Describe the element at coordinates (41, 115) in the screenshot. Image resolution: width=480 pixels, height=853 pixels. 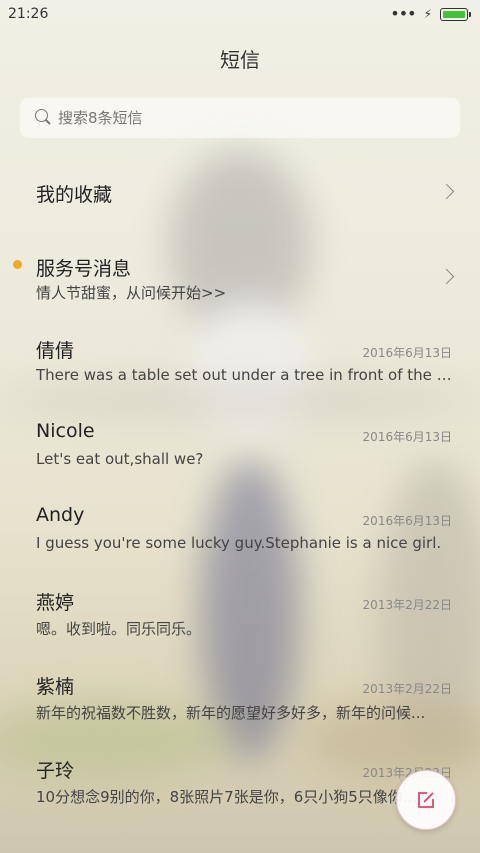
I see `search-icon` at that location.